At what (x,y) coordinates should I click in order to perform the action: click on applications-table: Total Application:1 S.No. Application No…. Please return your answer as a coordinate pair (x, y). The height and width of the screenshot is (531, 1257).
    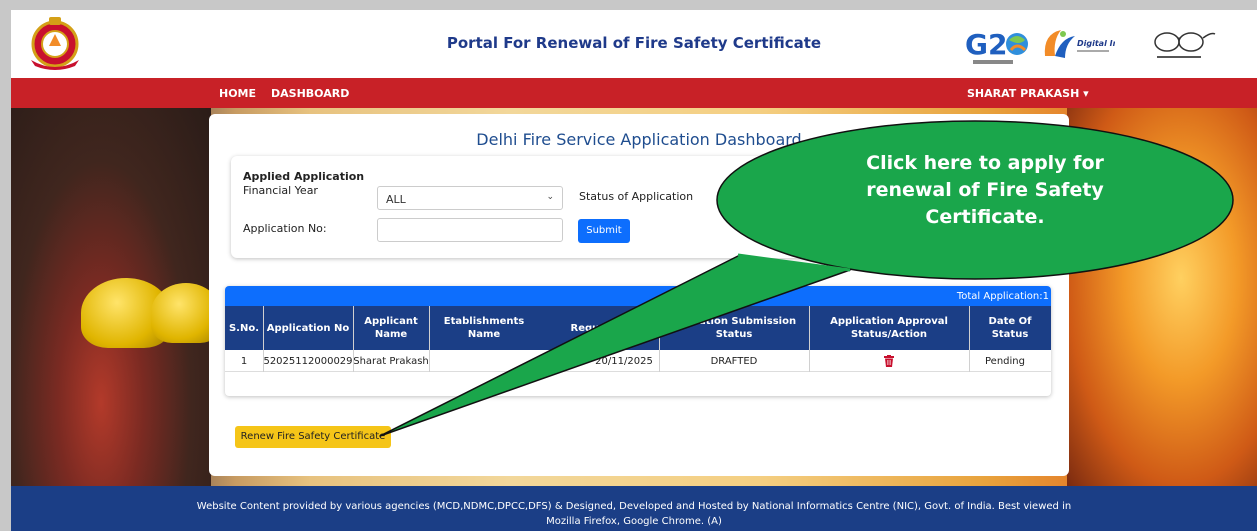
    Looking at the image, I should click on (638, 341).